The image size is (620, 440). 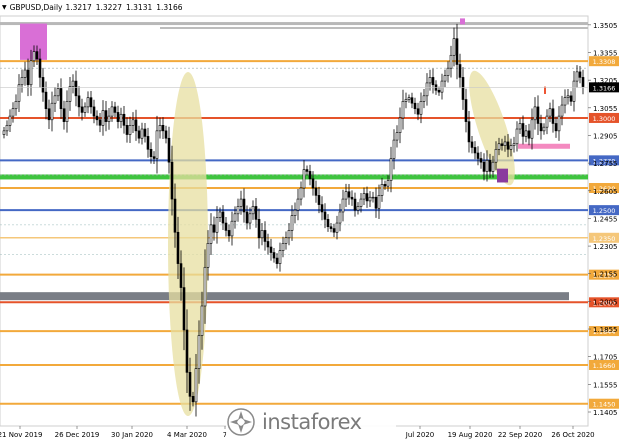 I want to click on time-tick-label: 26 Dec 2019, so click(x=77, y=435).